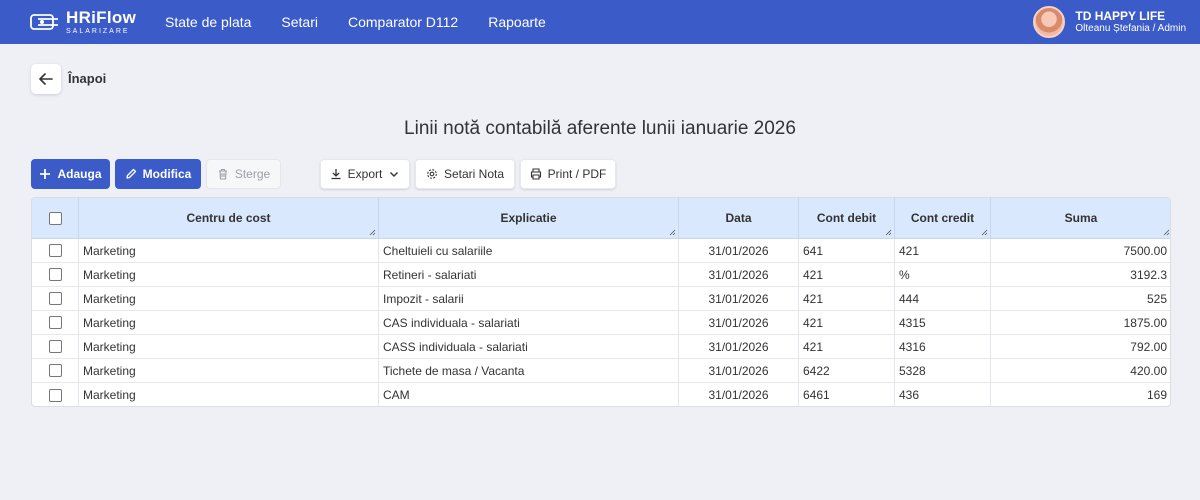  I want to click on column-header-sum: Suma, so click(1080, 218).